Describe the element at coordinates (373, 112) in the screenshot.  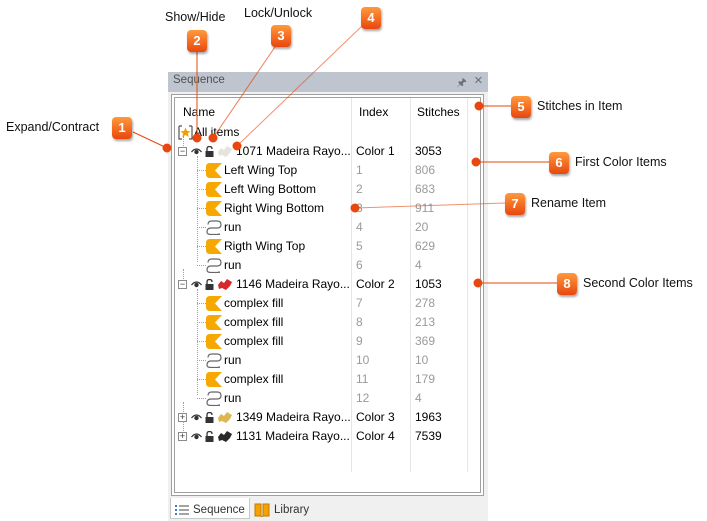
I see `column-header-index: Index` at that location.